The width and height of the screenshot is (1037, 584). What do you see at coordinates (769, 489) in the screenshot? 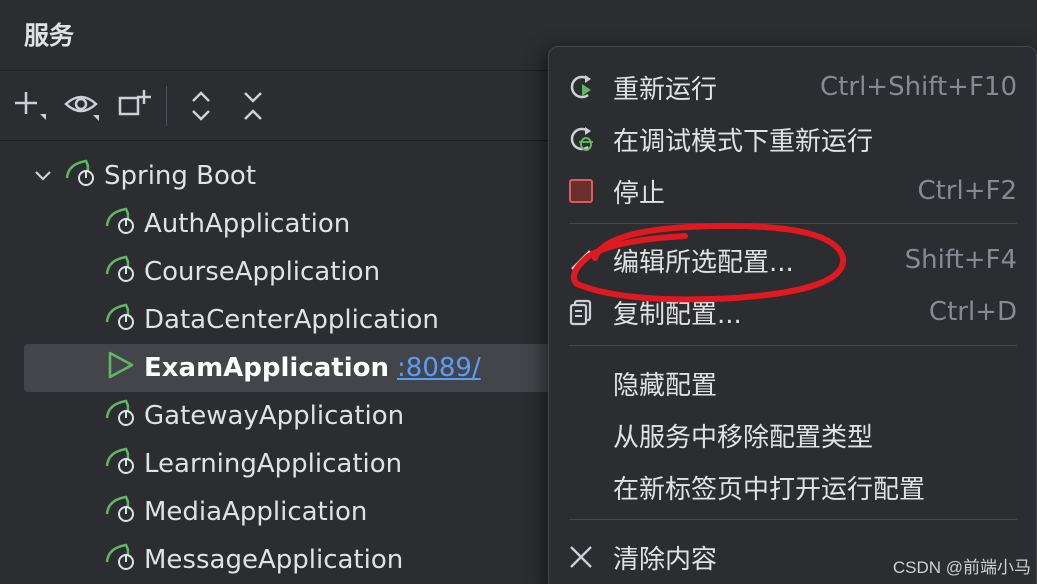
I see `menu-item-label: 在新标签页中打开运行配置` at bounding box center [769, 489].